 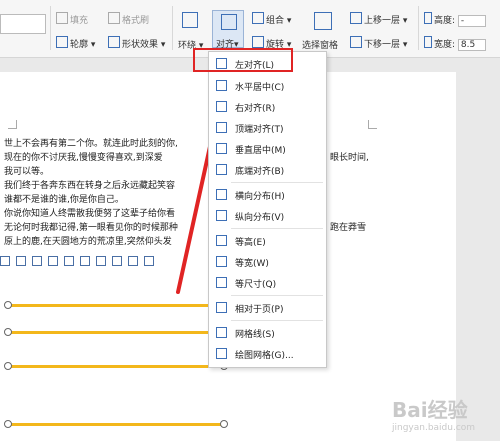 I want to click on format-brush-button: 格式刷, so click(x=128, y=19).